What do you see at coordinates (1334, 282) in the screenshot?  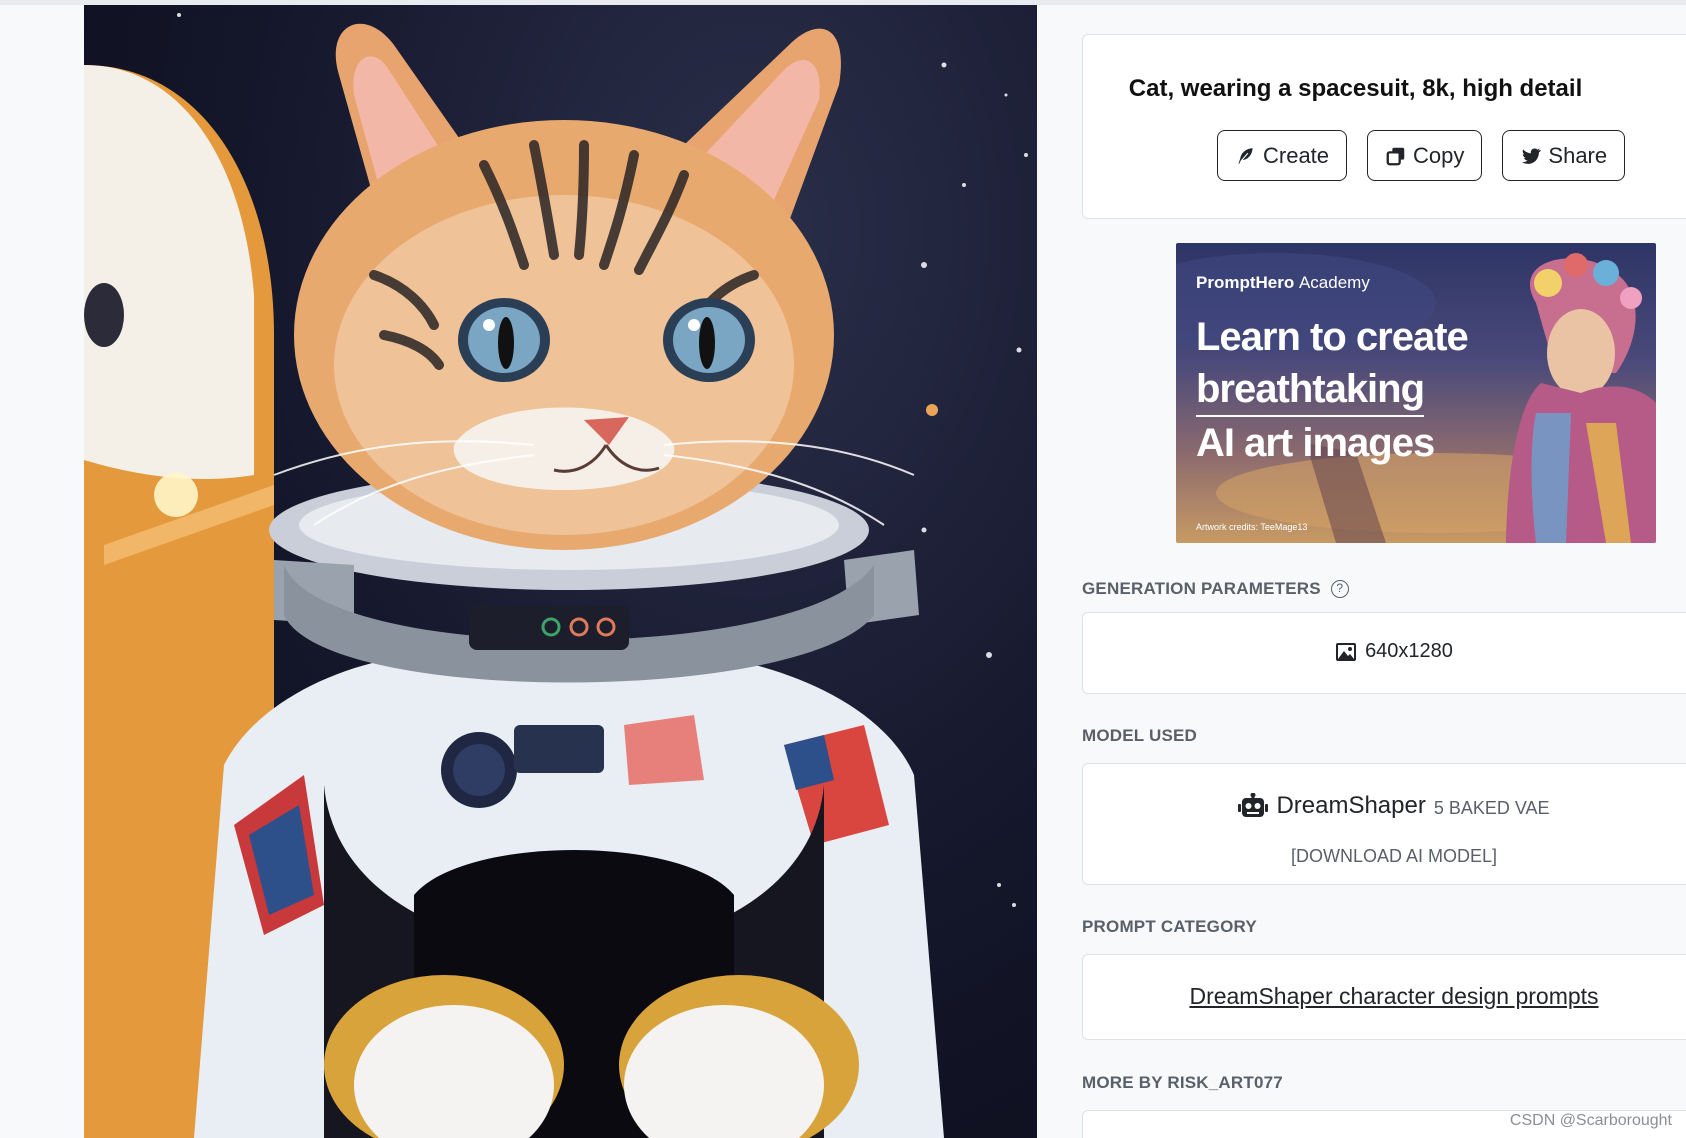 I see `banner-brand-suffix: Academy` at bounding box center [1334, 282].